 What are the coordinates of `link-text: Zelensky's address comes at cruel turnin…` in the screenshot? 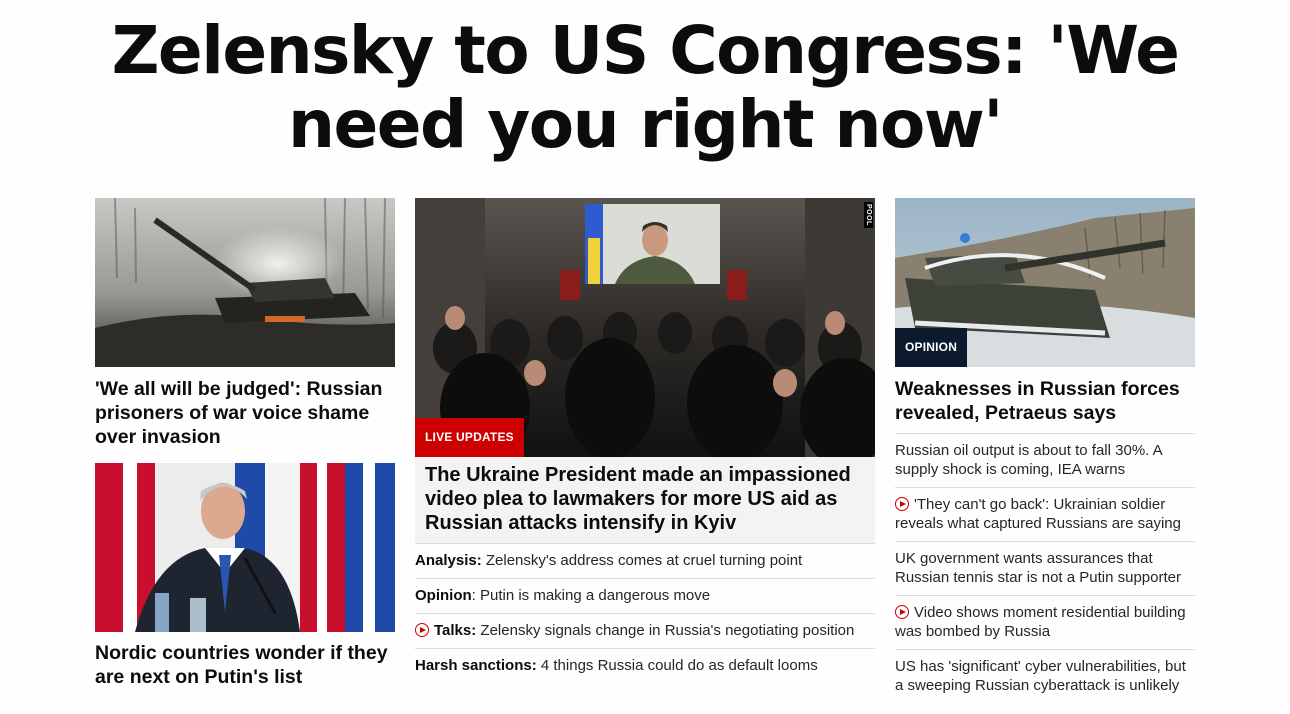 It's located at (642, 560).